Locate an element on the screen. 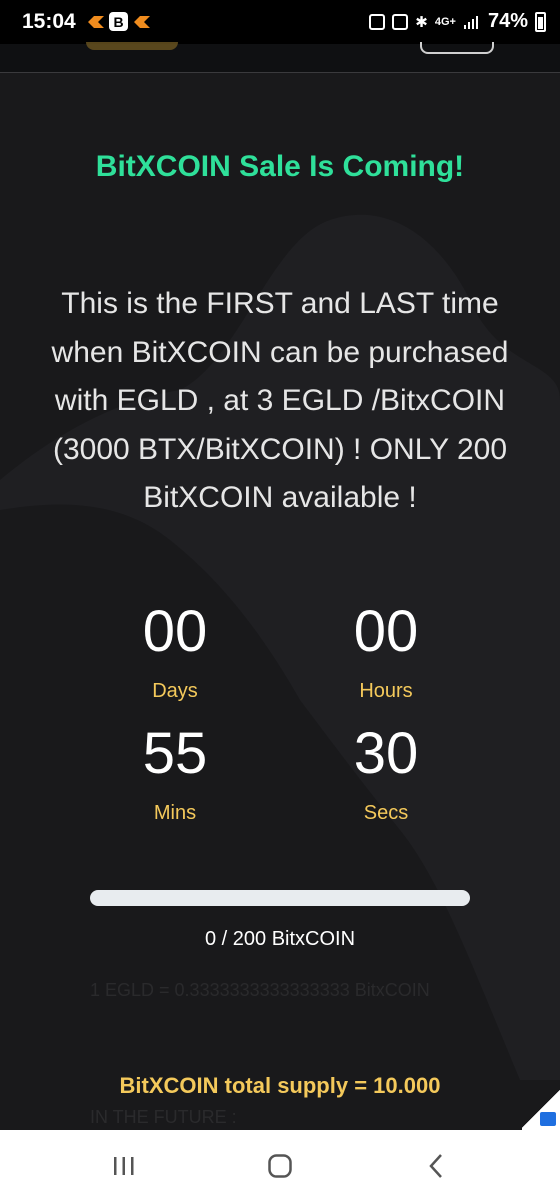 Image resolution: width=560 pixels, height=1200 pixels. countdown-hours-label: Hours is located at coordinates (386, 691).